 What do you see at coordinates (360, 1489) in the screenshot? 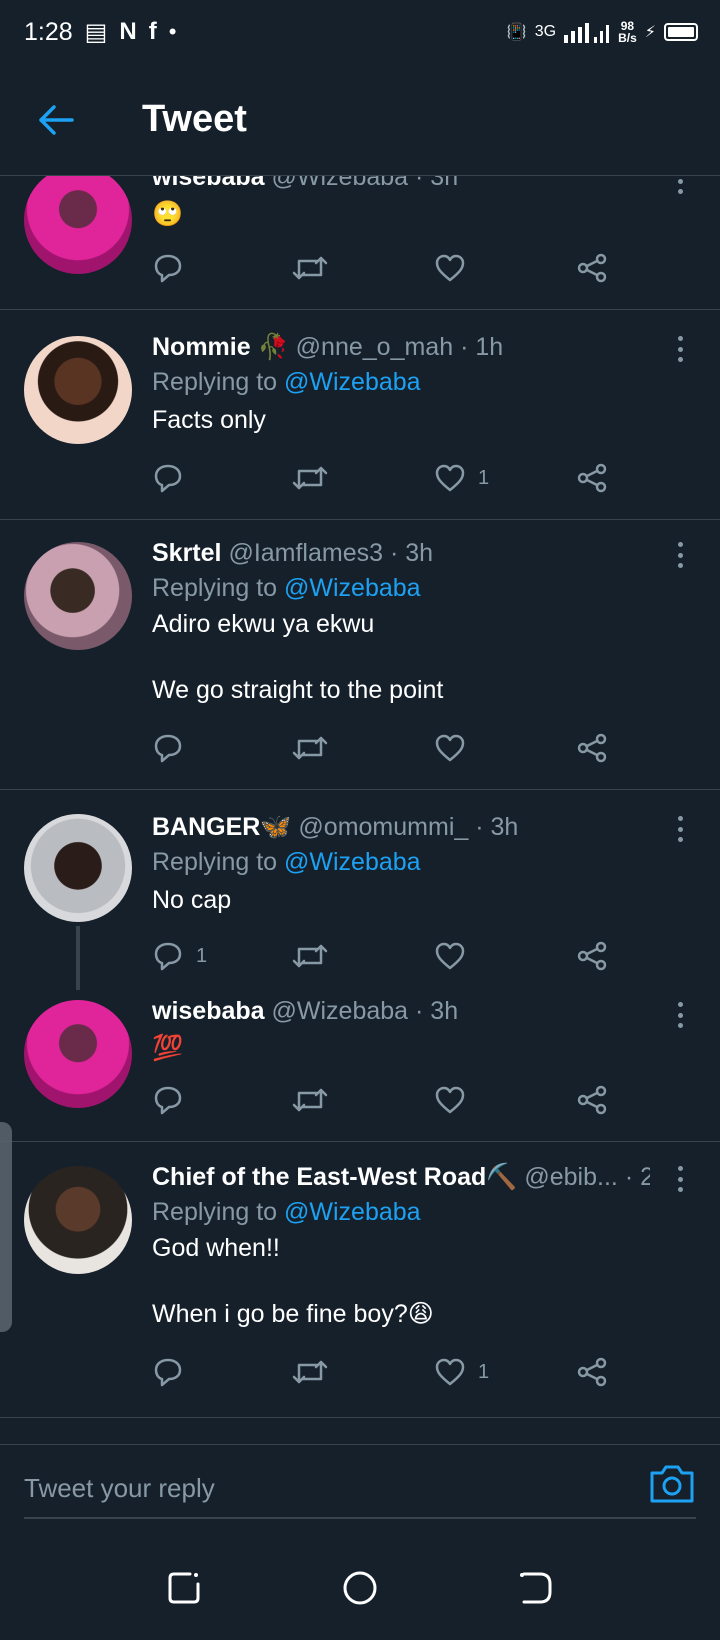
I see `reply-input: Tweet your reply` at bounding box center [360, 1489].